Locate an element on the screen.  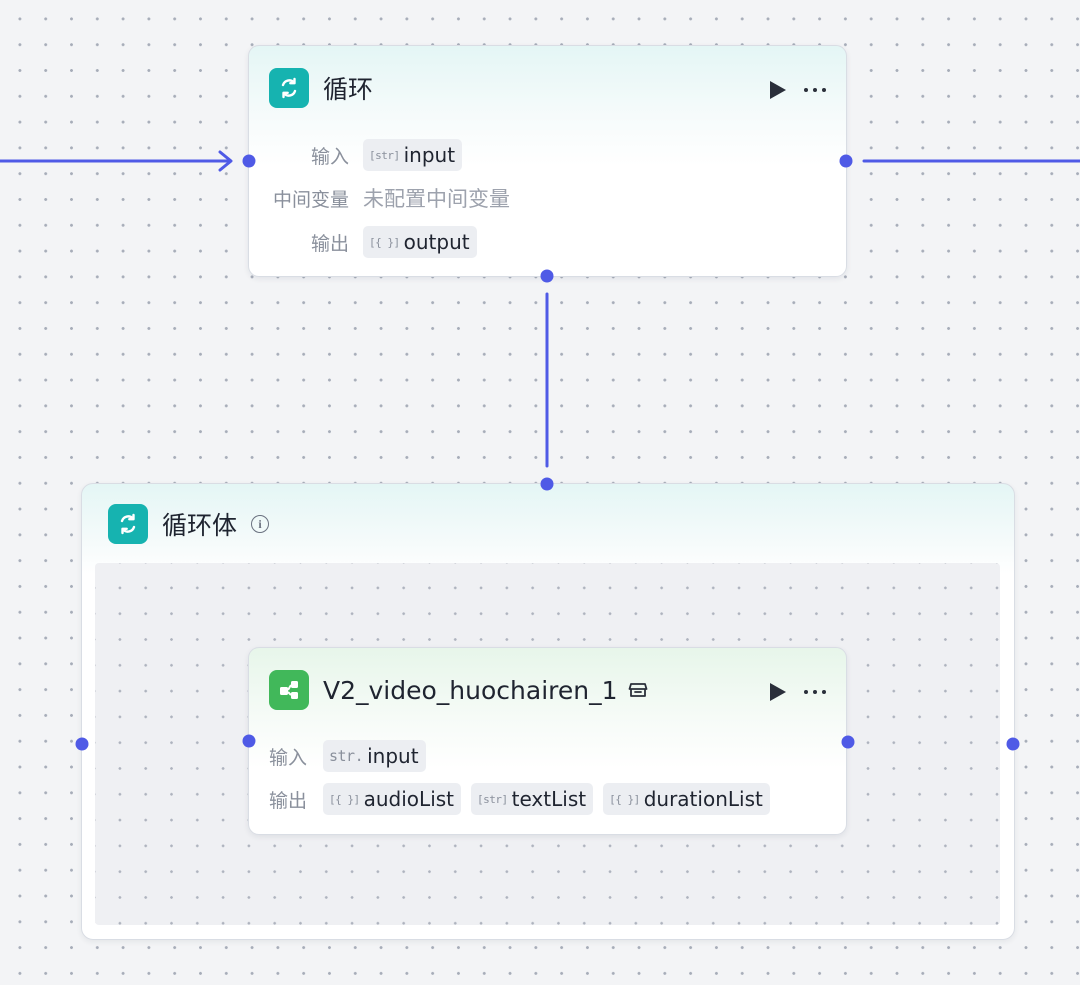
type-icon: str. is located at coordinates (346, 756).